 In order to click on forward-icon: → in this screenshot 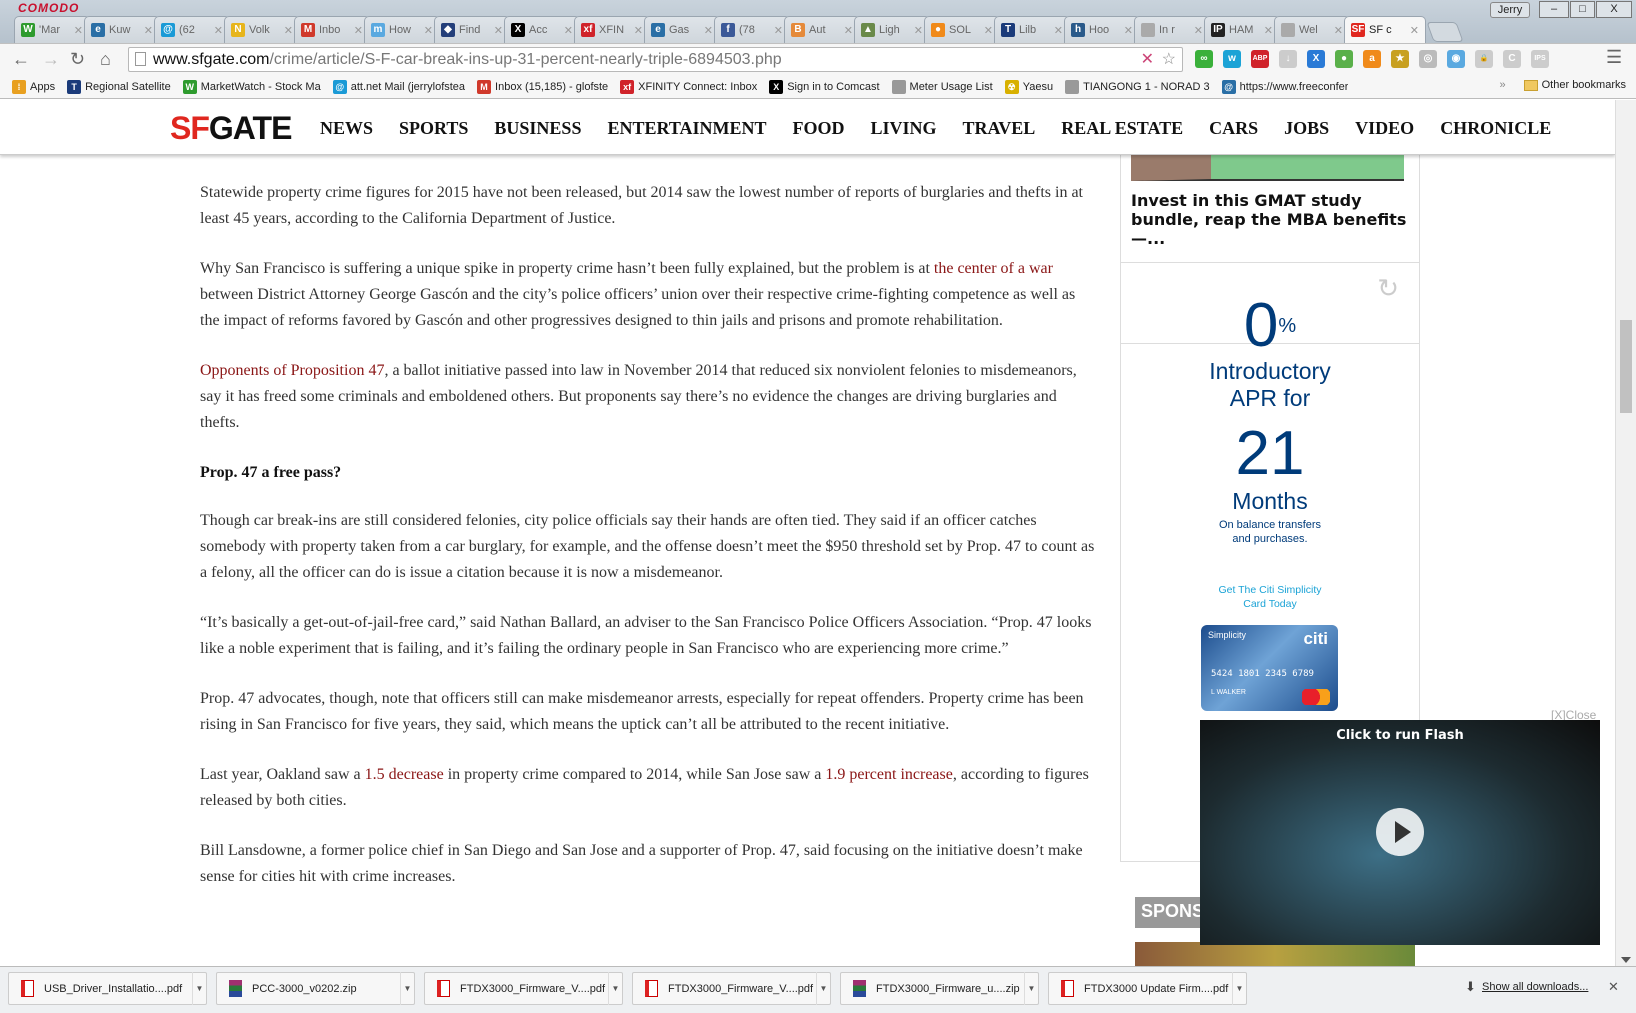, I will do `click(51, 59)`.